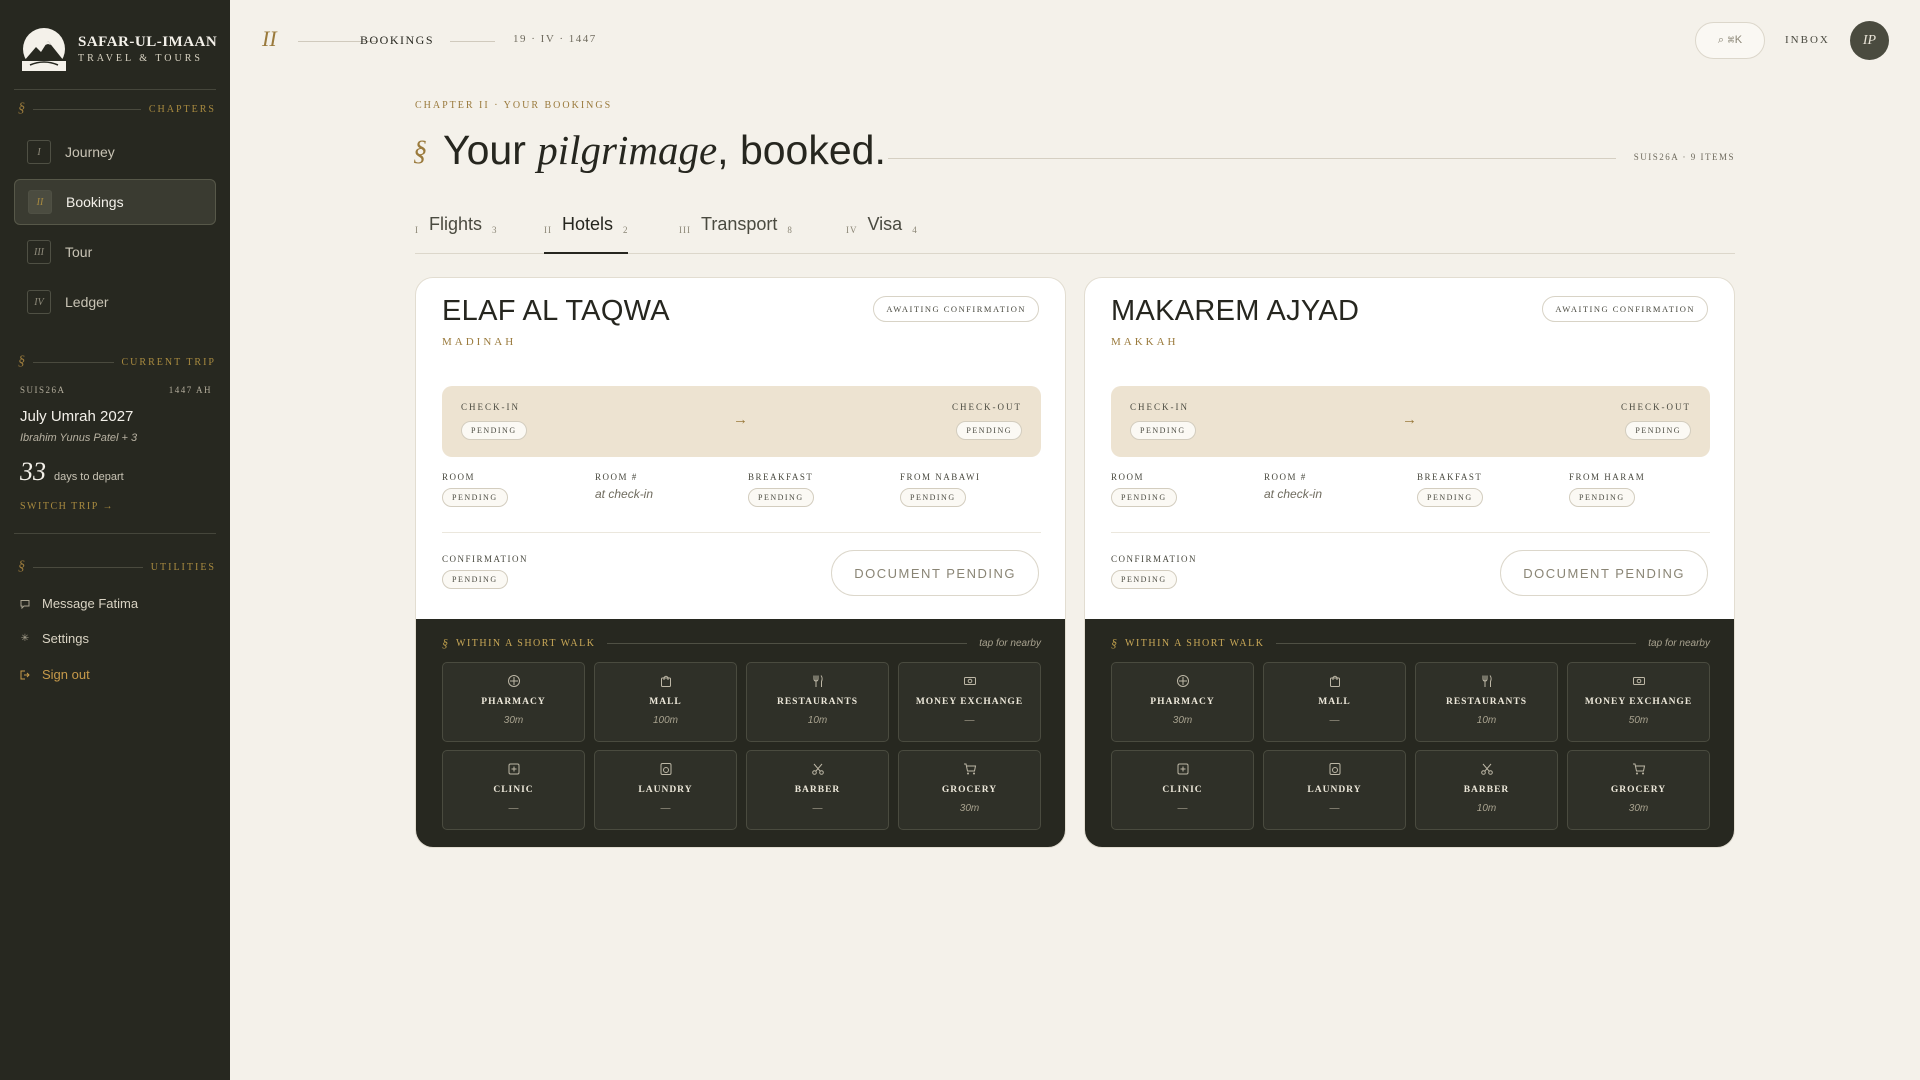 Image resolution: width=1920 pixels, height=1080 pixels. I want to click on nearby-name: RESTAURANTS, so click(1486, 702).